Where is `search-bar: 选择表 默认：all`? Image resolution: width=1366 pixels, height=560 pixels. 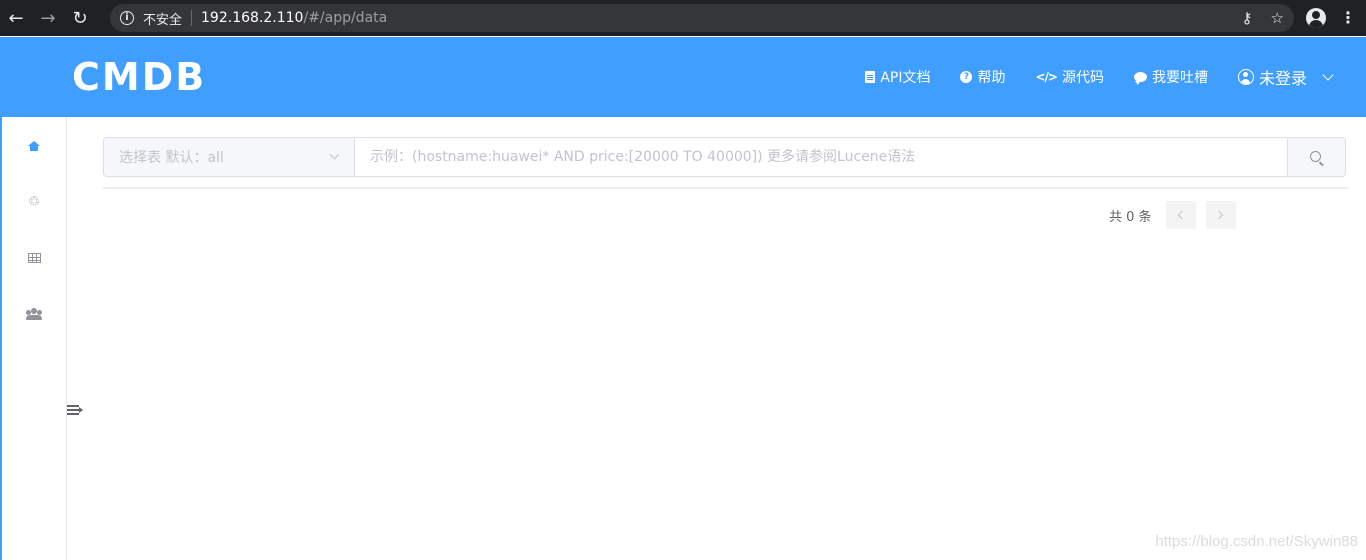 search-bar: 选择表 默认：all is located at coordinates (724, 157).